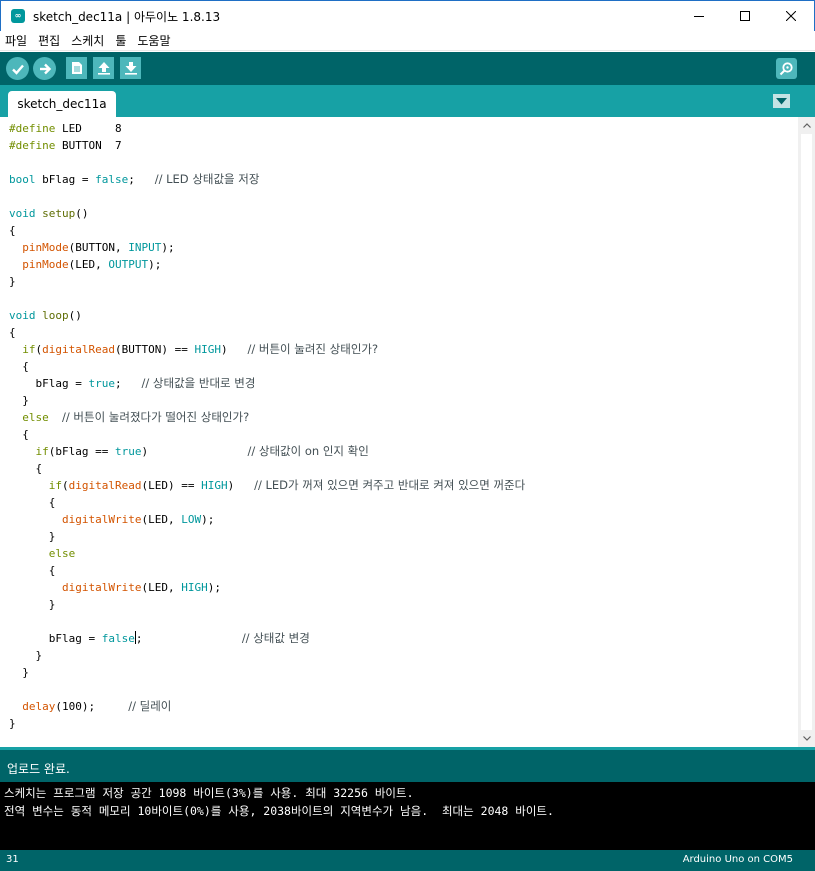  I want to click on open-up-arrow-icon, so click(103, 68).